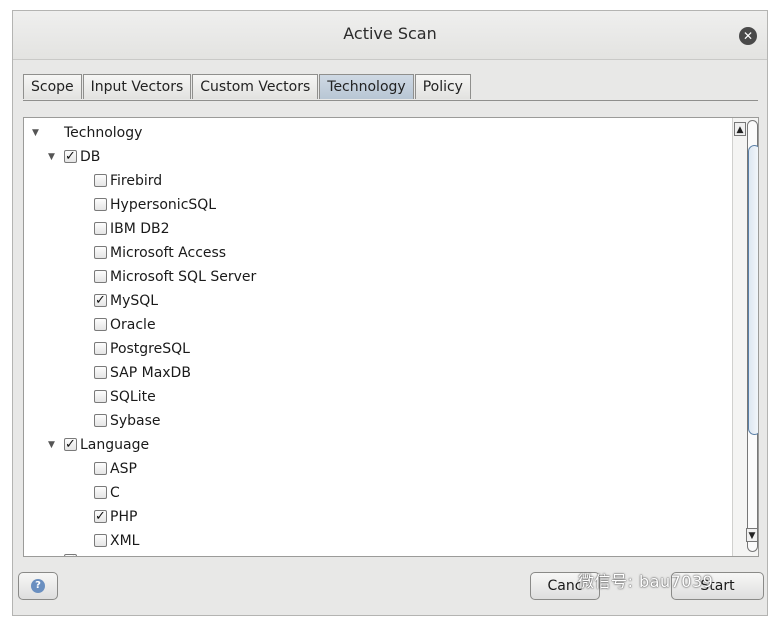 This screenshot has width=774, height=622. What do you see at coordinates (748, 36) in the screenshot?
I see `close-icon: ✕` at bounding box center [748, 36].